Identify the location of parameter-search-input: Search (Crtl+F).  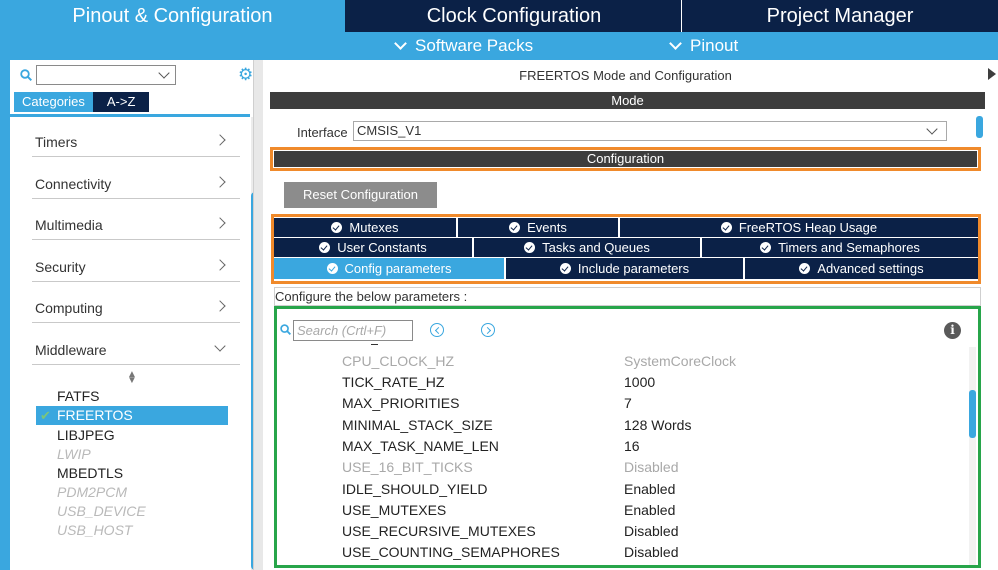
(353, 330).